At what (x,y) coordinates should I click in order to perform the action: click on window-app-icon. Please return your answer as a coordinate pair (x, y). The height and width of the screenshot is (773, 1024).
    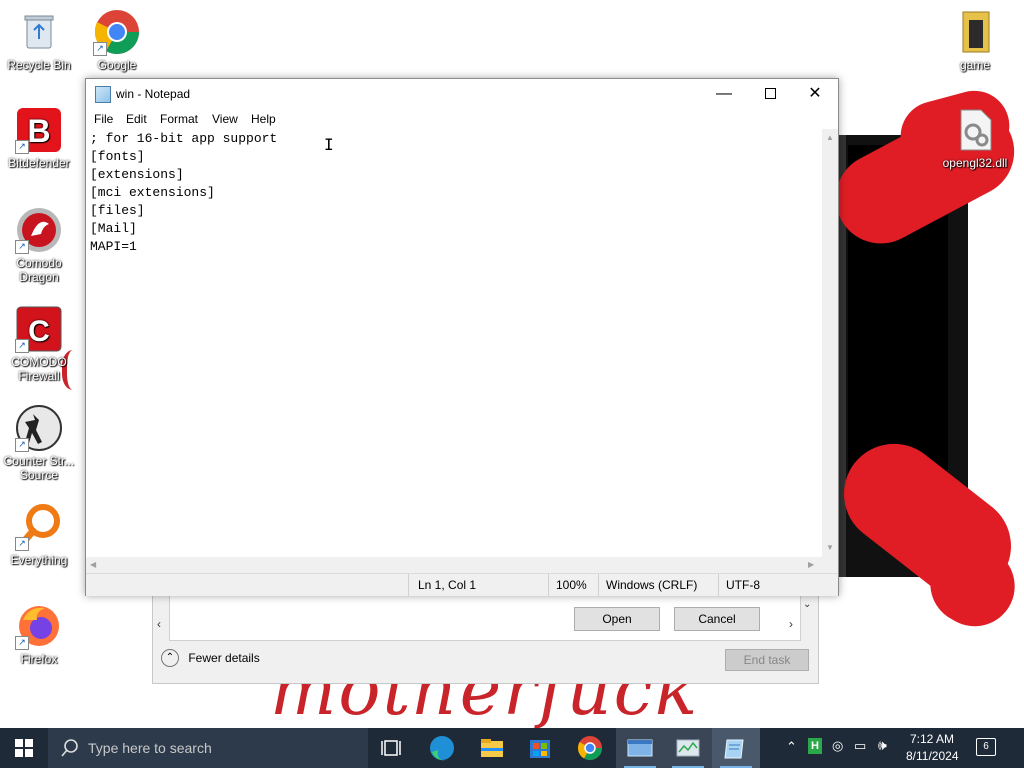
    Looking at the image, I should click on (640, 748).